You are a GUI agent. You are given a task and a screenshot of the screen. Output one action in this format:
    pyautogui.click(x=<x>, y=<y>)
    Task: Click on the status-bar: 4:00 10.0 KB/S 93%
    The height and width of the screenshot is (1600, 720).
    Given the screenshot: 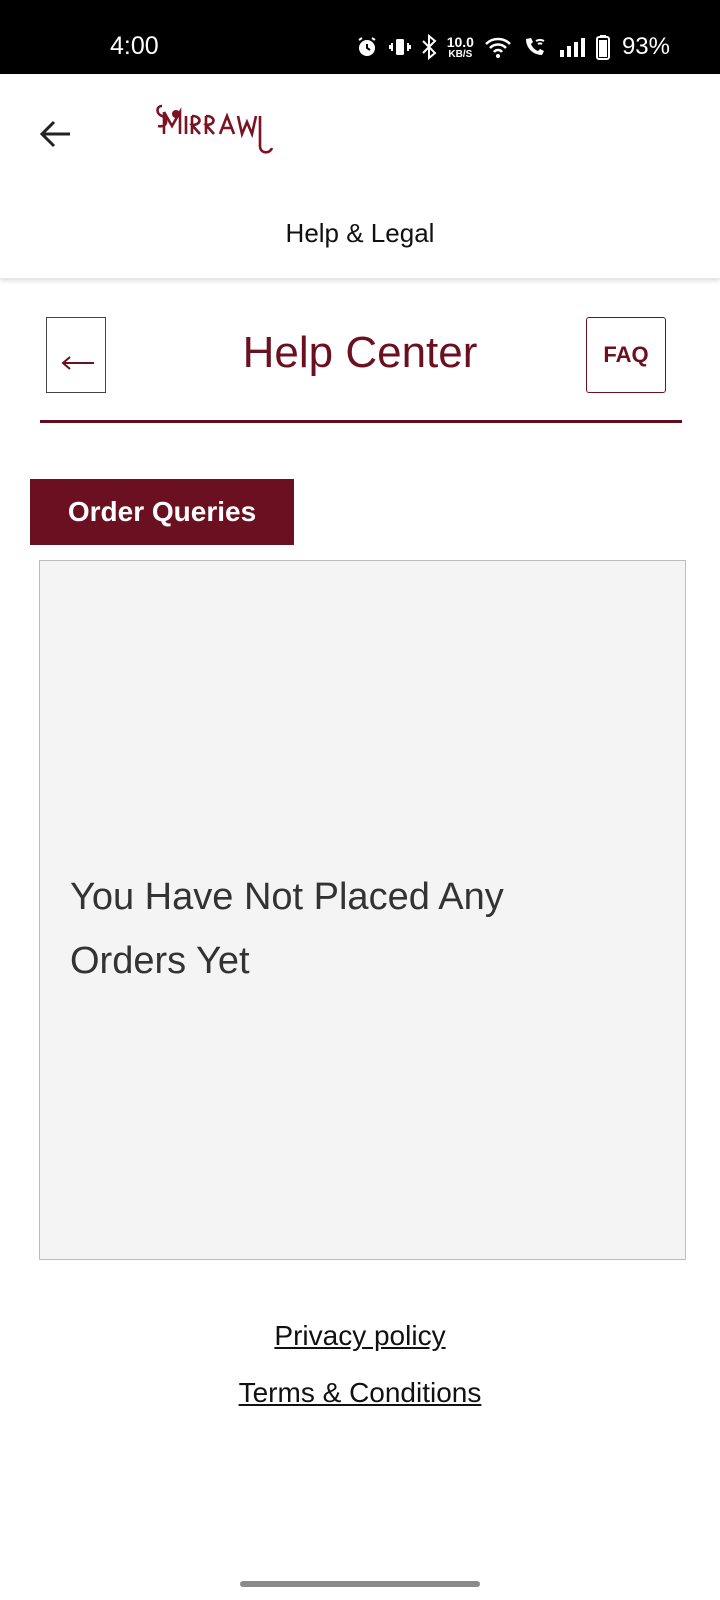 What is the action you would take?
    pyautogui.click(x=360, y=37)
    